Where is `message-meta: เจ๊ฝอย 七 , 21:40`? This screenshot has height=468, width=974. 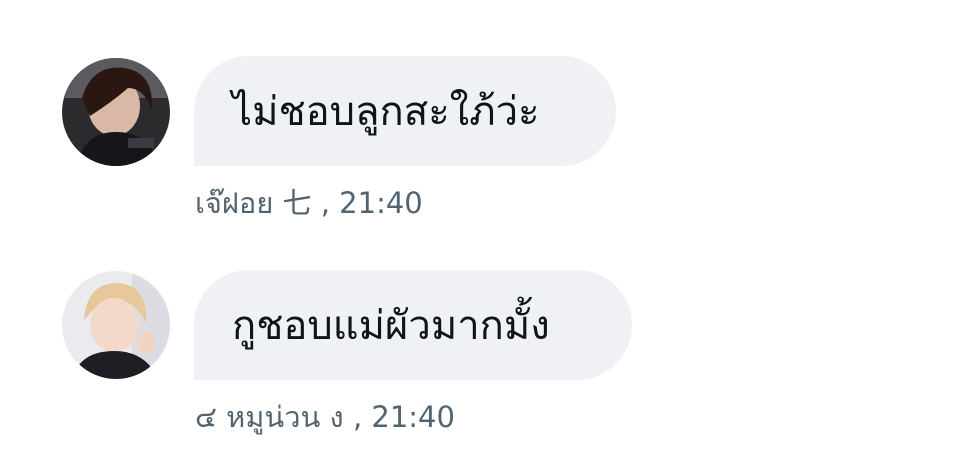 message-meta: เจ๊ฝอย 七 , 21:40 is located at coordinates (309, 203).